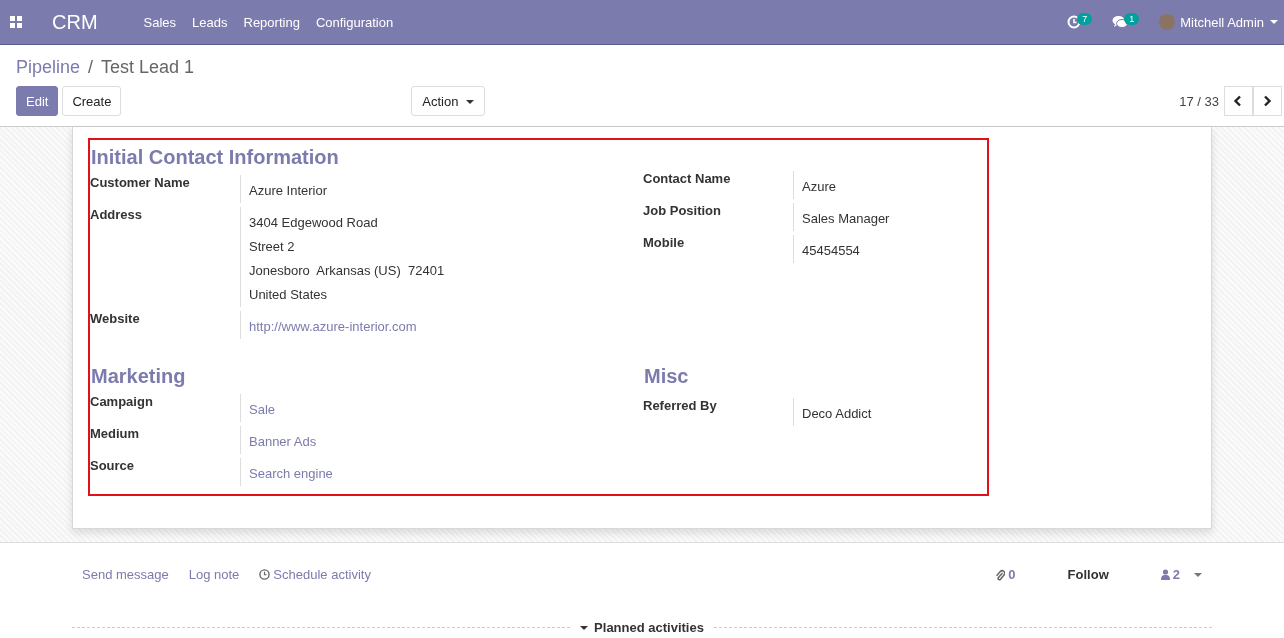  What do you see at coordinates (831, 251) in the screenshot?
I see `field-value: 45454554` at bounding box center [831, 251].